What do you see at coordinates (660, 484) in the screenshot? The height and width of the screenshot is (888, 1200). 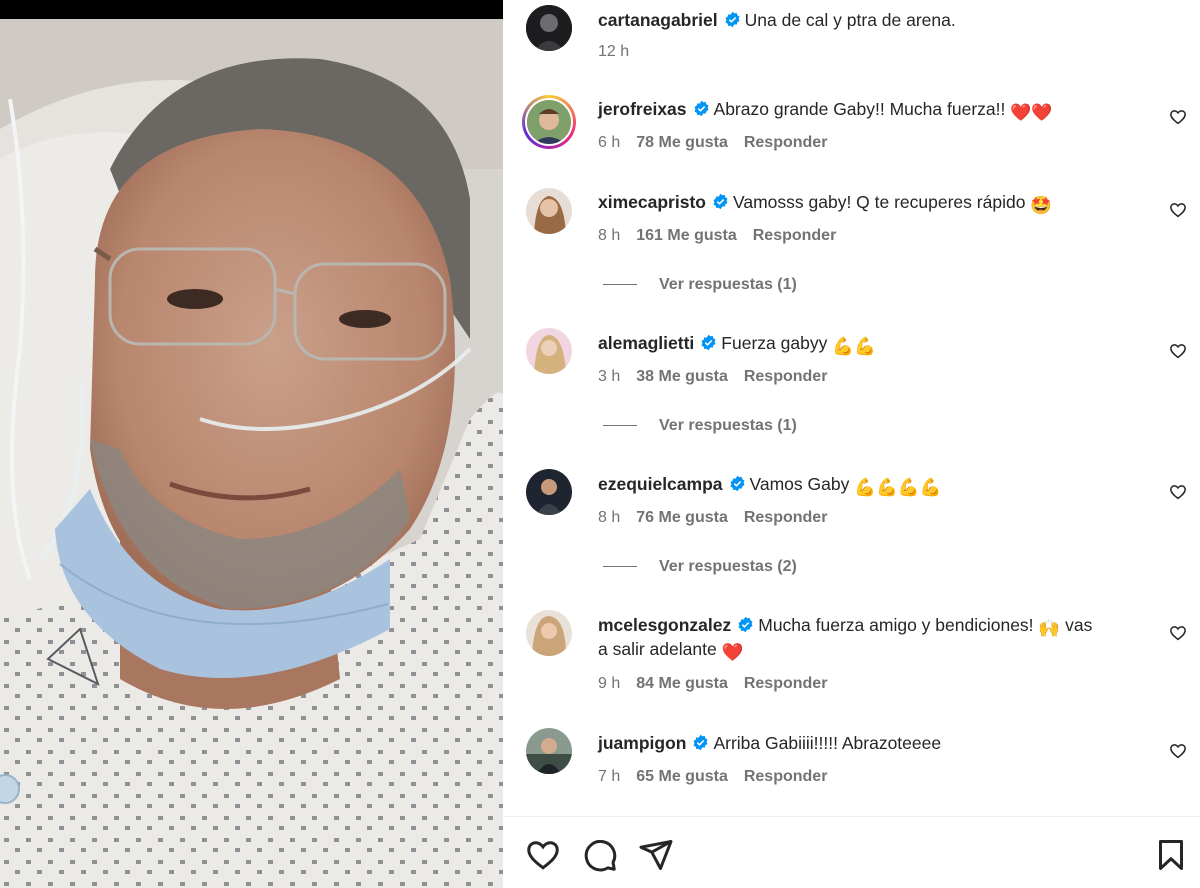 I see `comment-username: ezequielcampa` at bounding box center [660, 484].